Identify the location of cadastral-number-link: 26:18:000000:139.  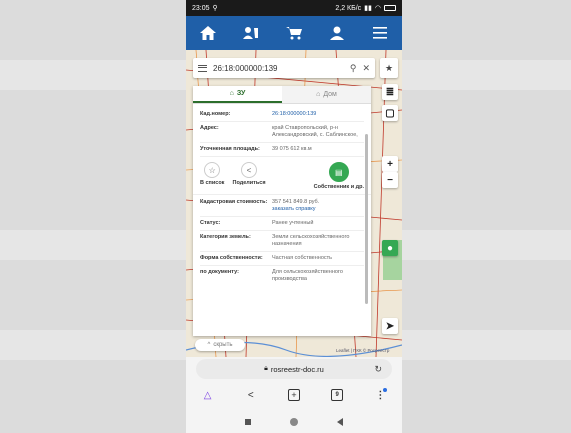
(318, 114).